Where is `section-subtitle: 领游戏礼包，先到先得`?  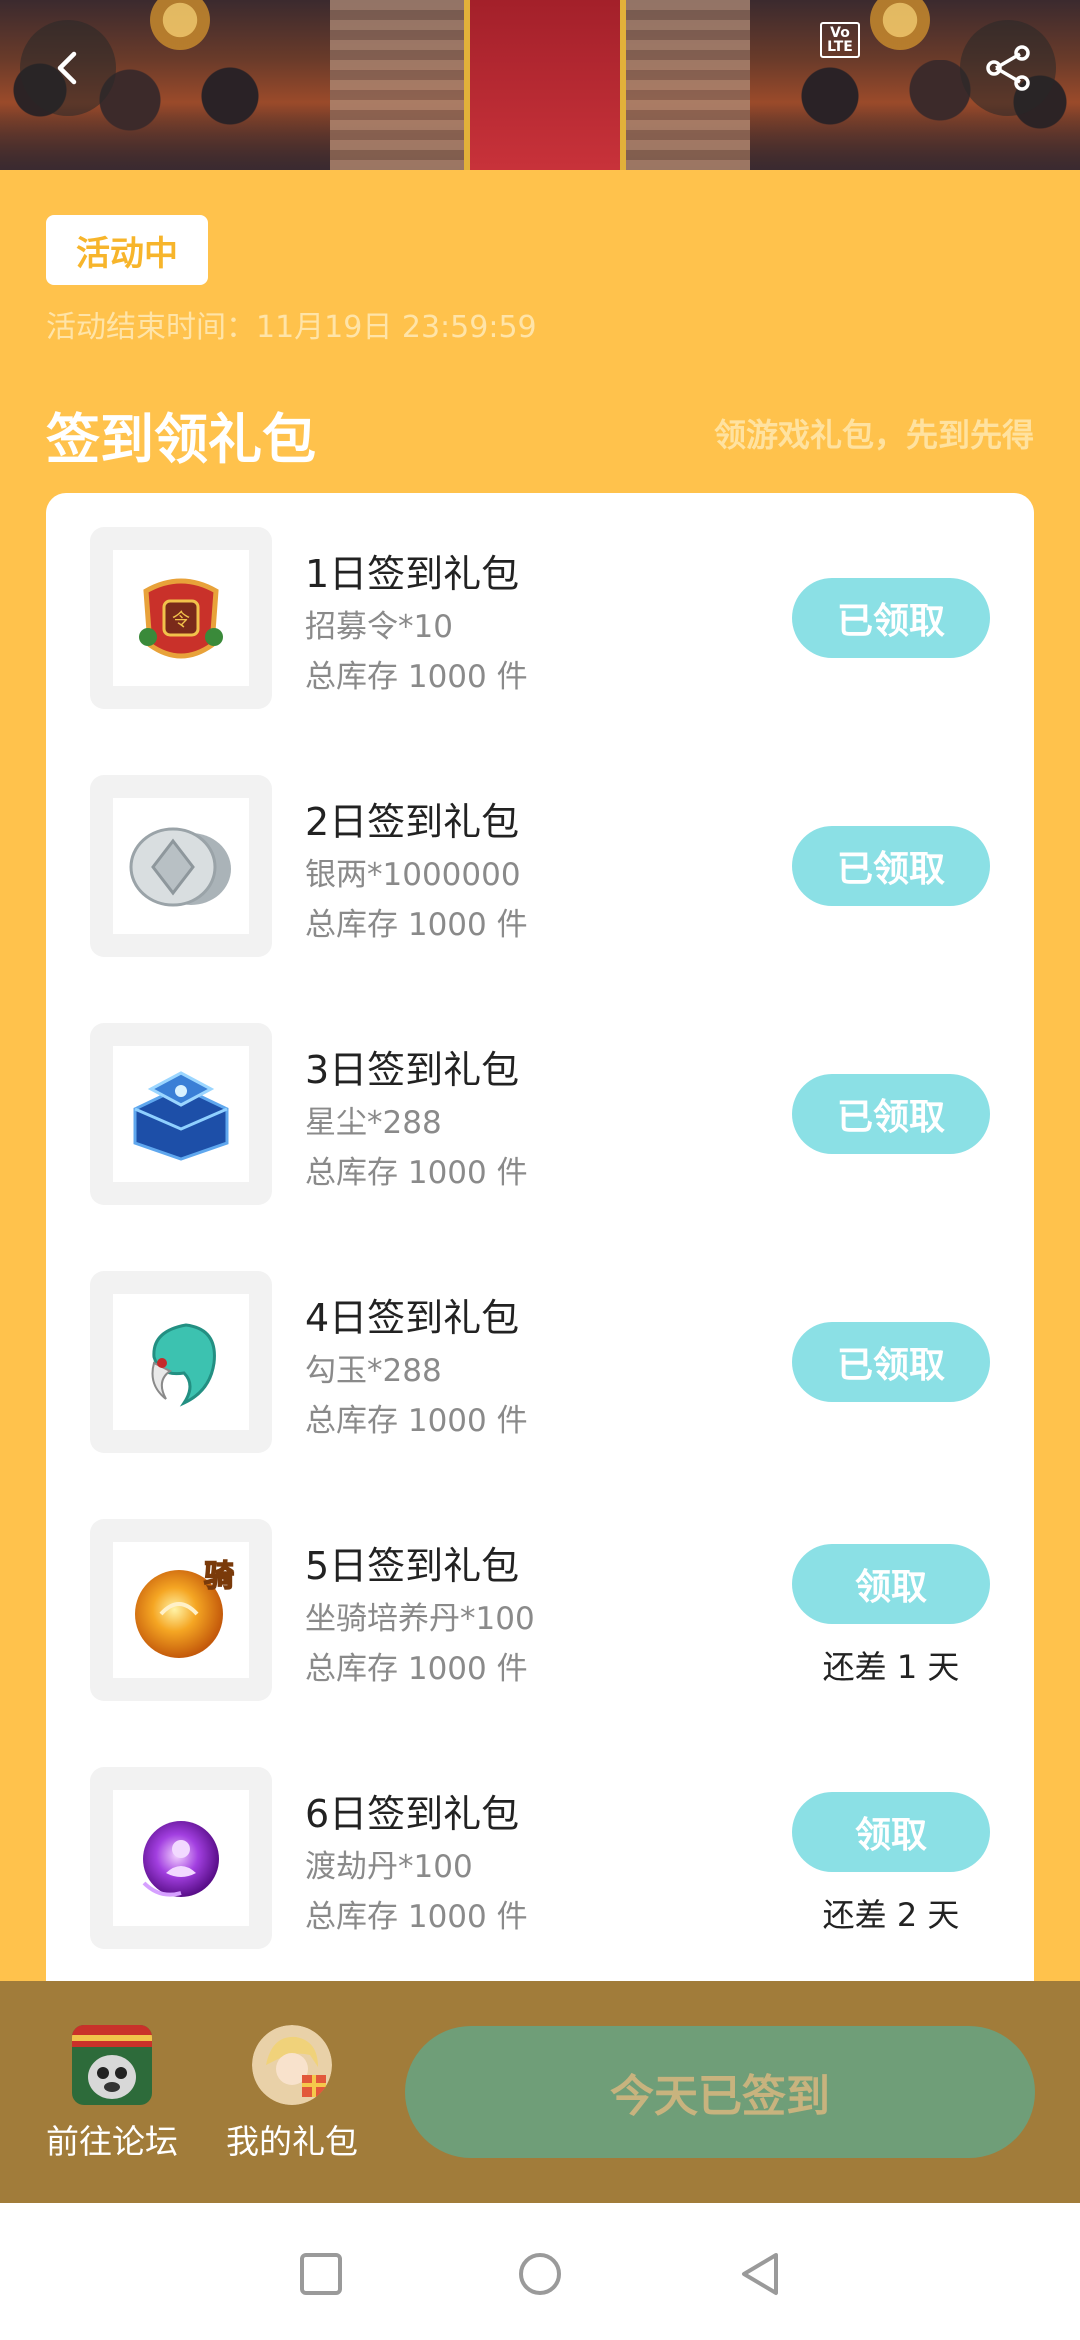
section-subtitle: 领游戏礼包，先到先得 is located at coordinates (873, 435).